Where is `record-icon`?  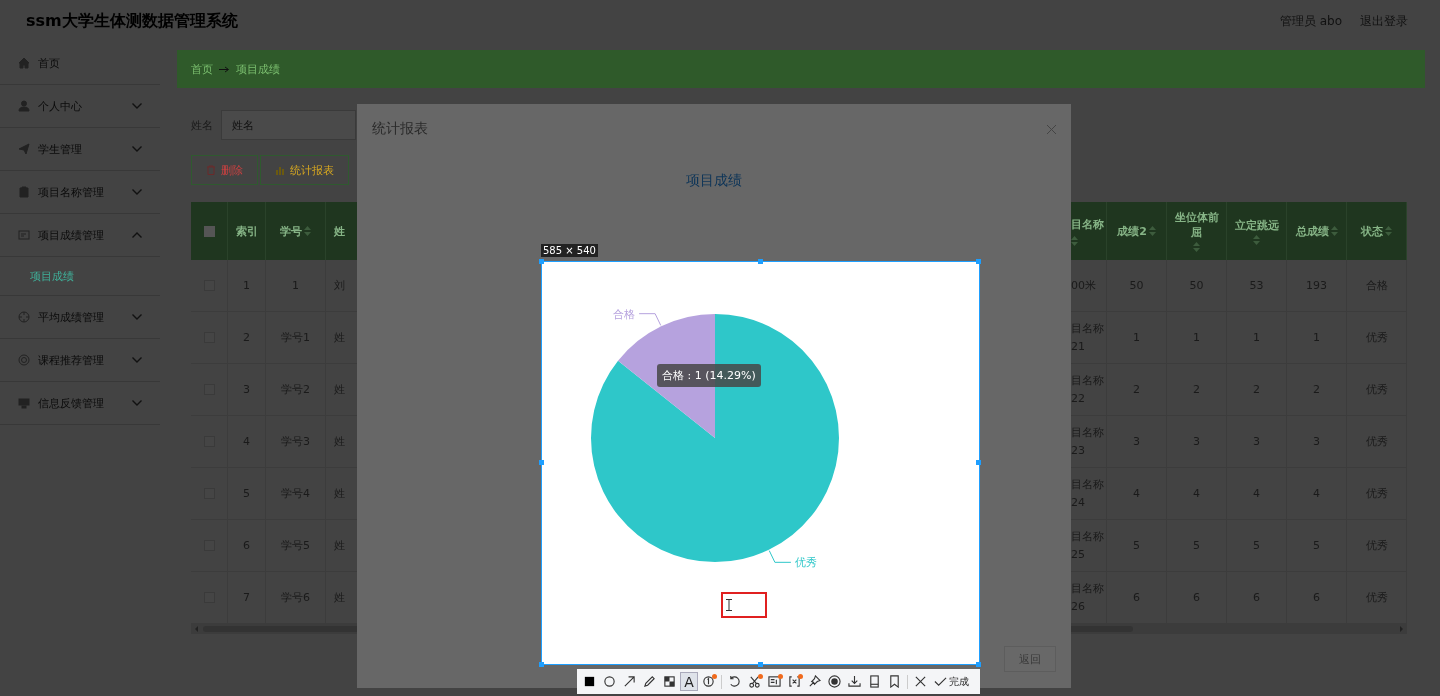 record-icon is located at coordinates (834, 681).